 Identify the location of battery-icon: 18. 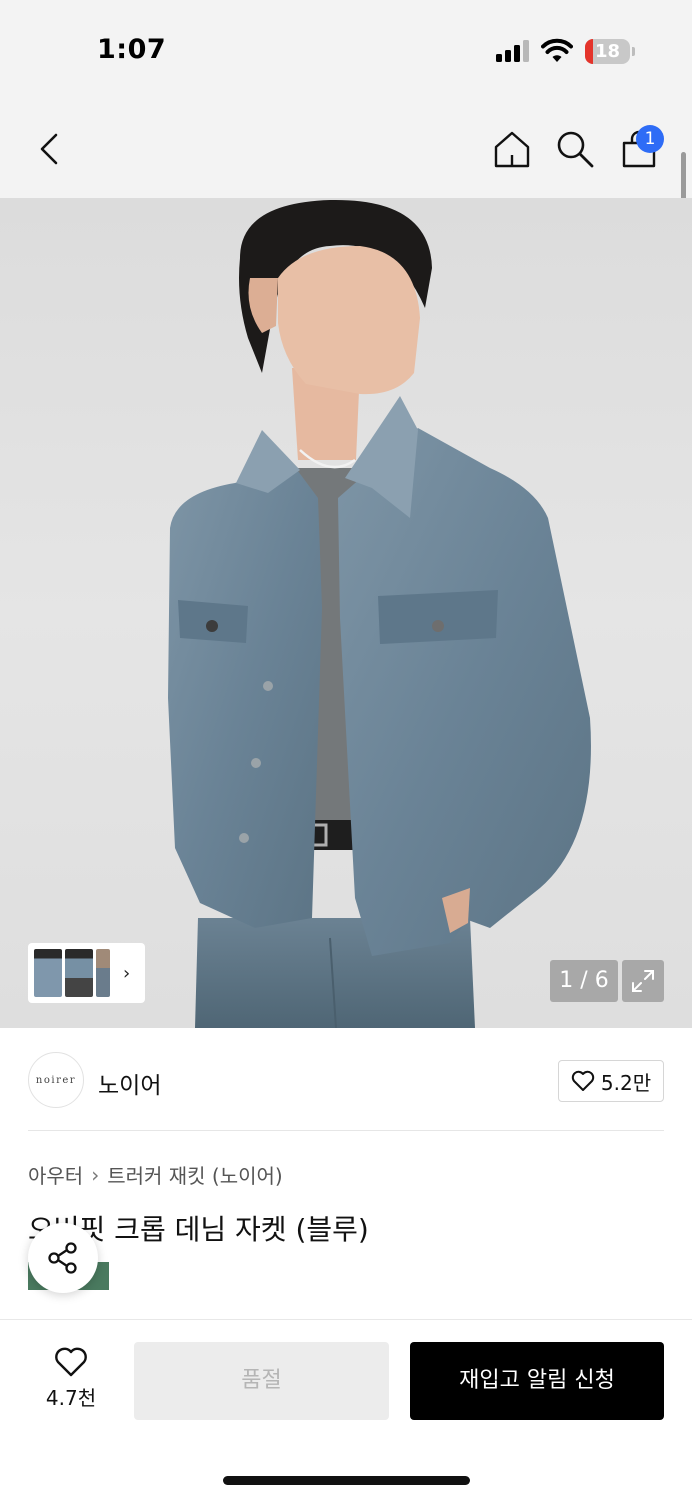
(610, 51).